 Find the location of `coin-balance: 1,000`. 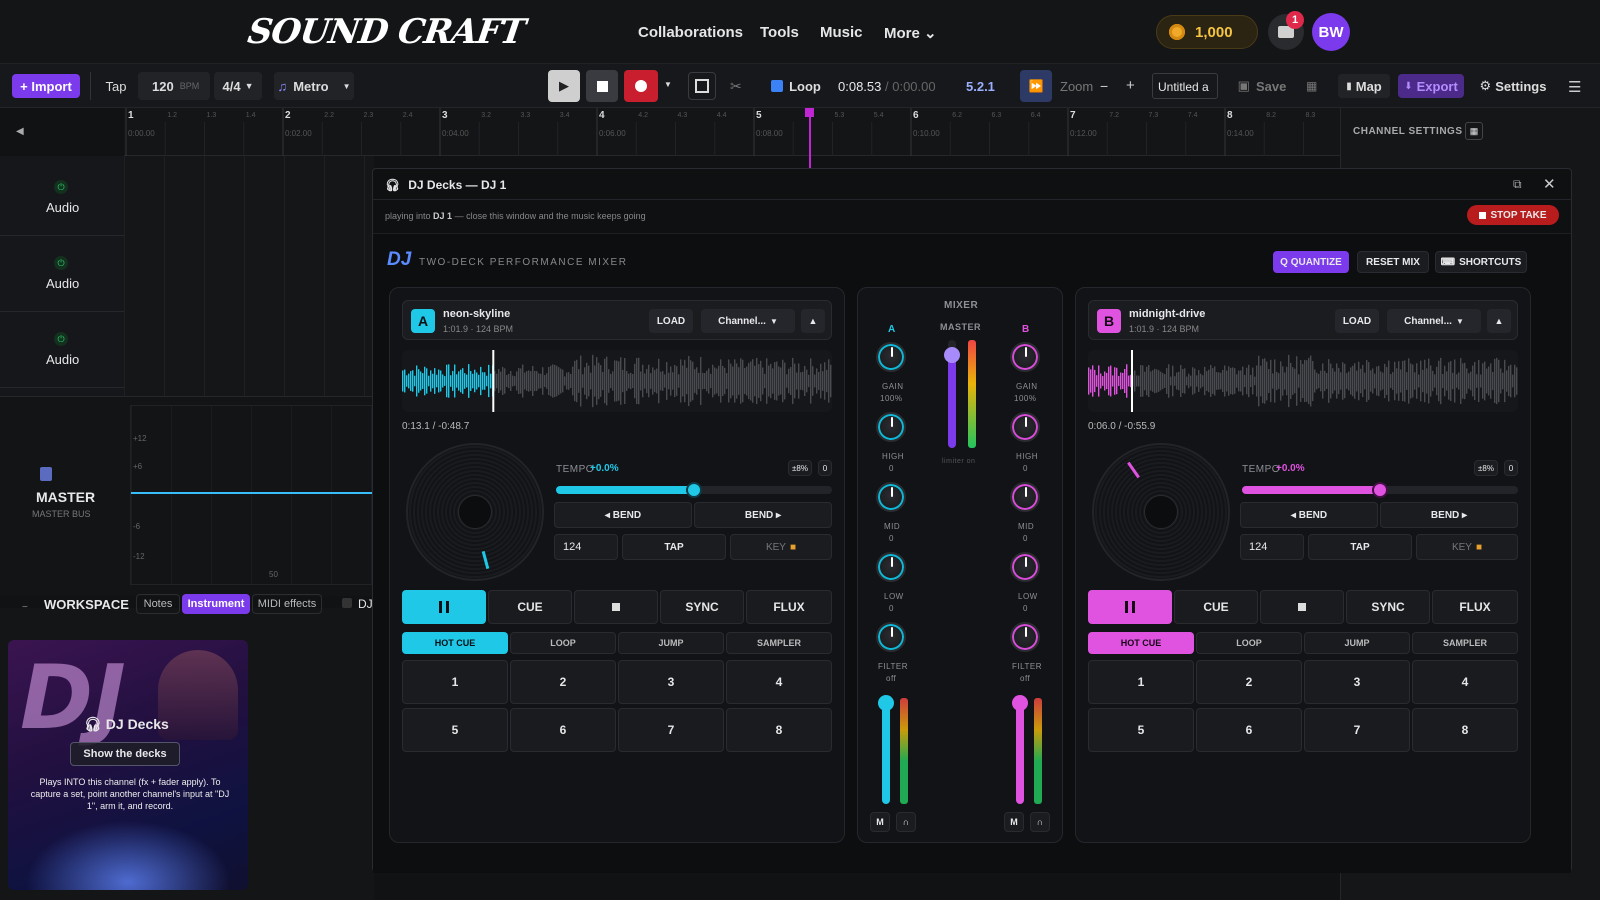

coin-balance: 1,000 is located at coordinates (1207, 32).